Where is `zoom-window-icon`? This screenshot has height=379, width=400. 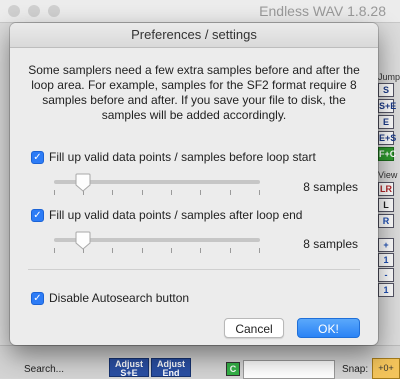 zoom-window-icon is located at coordinates (54, 11).